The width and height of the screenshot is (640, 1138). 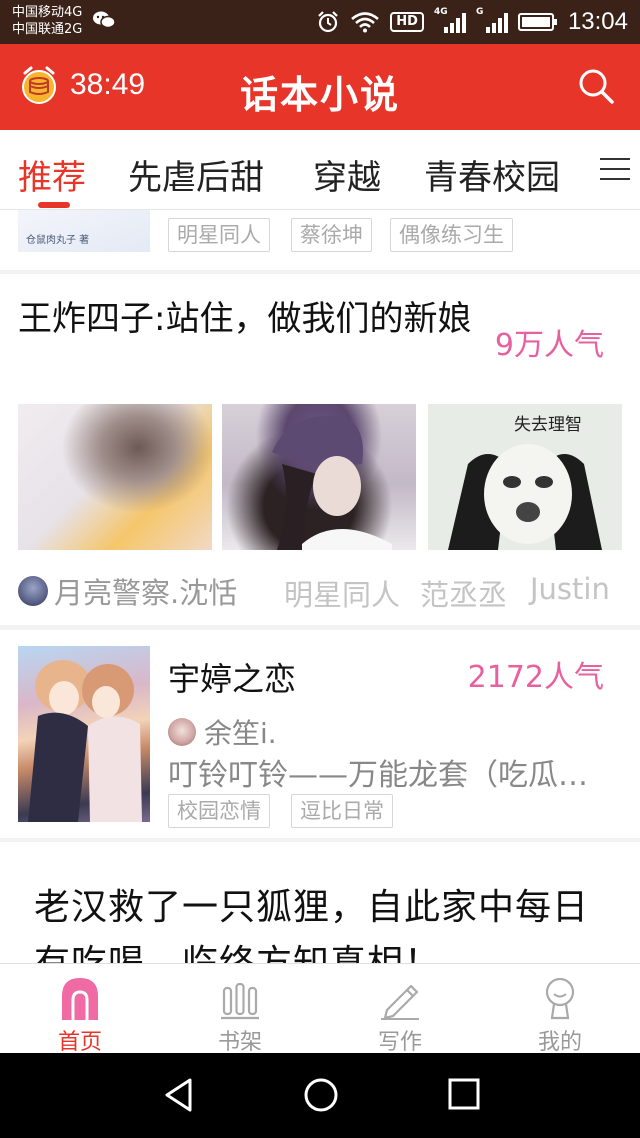 What do you see at coordinates (85, 741) in the screenshot?
I see `anime-cover-graphic` at bounding box center [85, 741].